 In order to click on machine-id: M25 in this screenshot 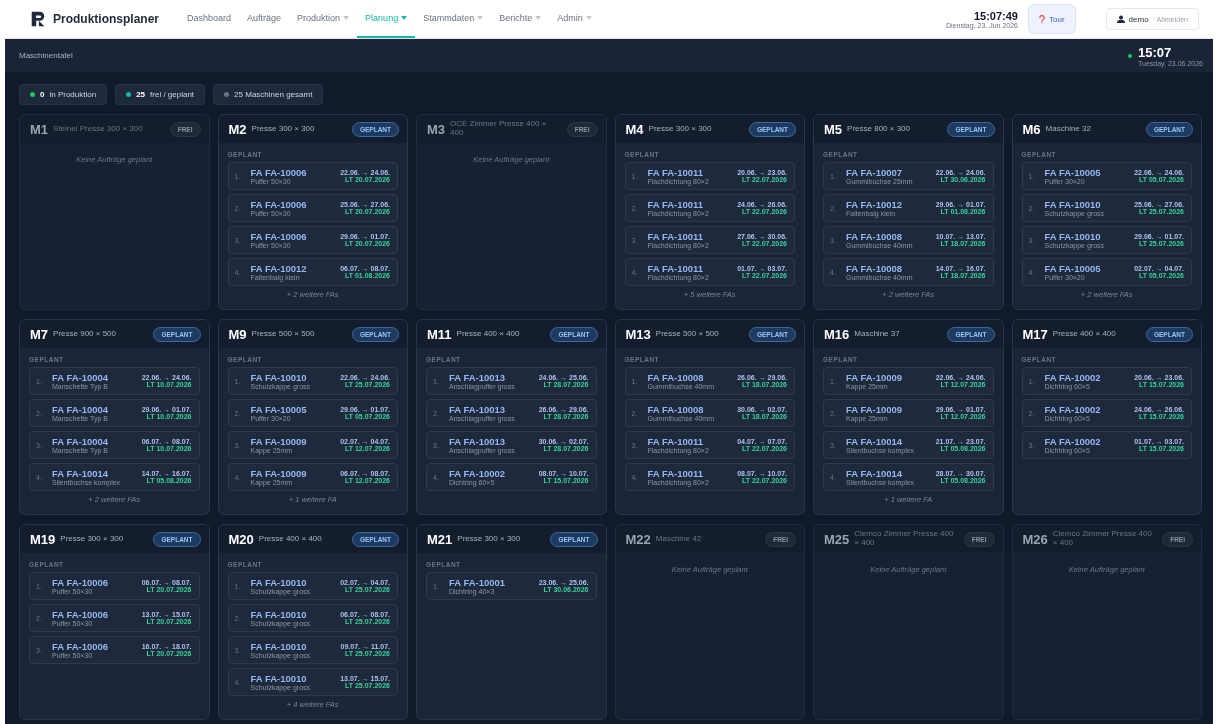, I will do `click(837, 539)`.